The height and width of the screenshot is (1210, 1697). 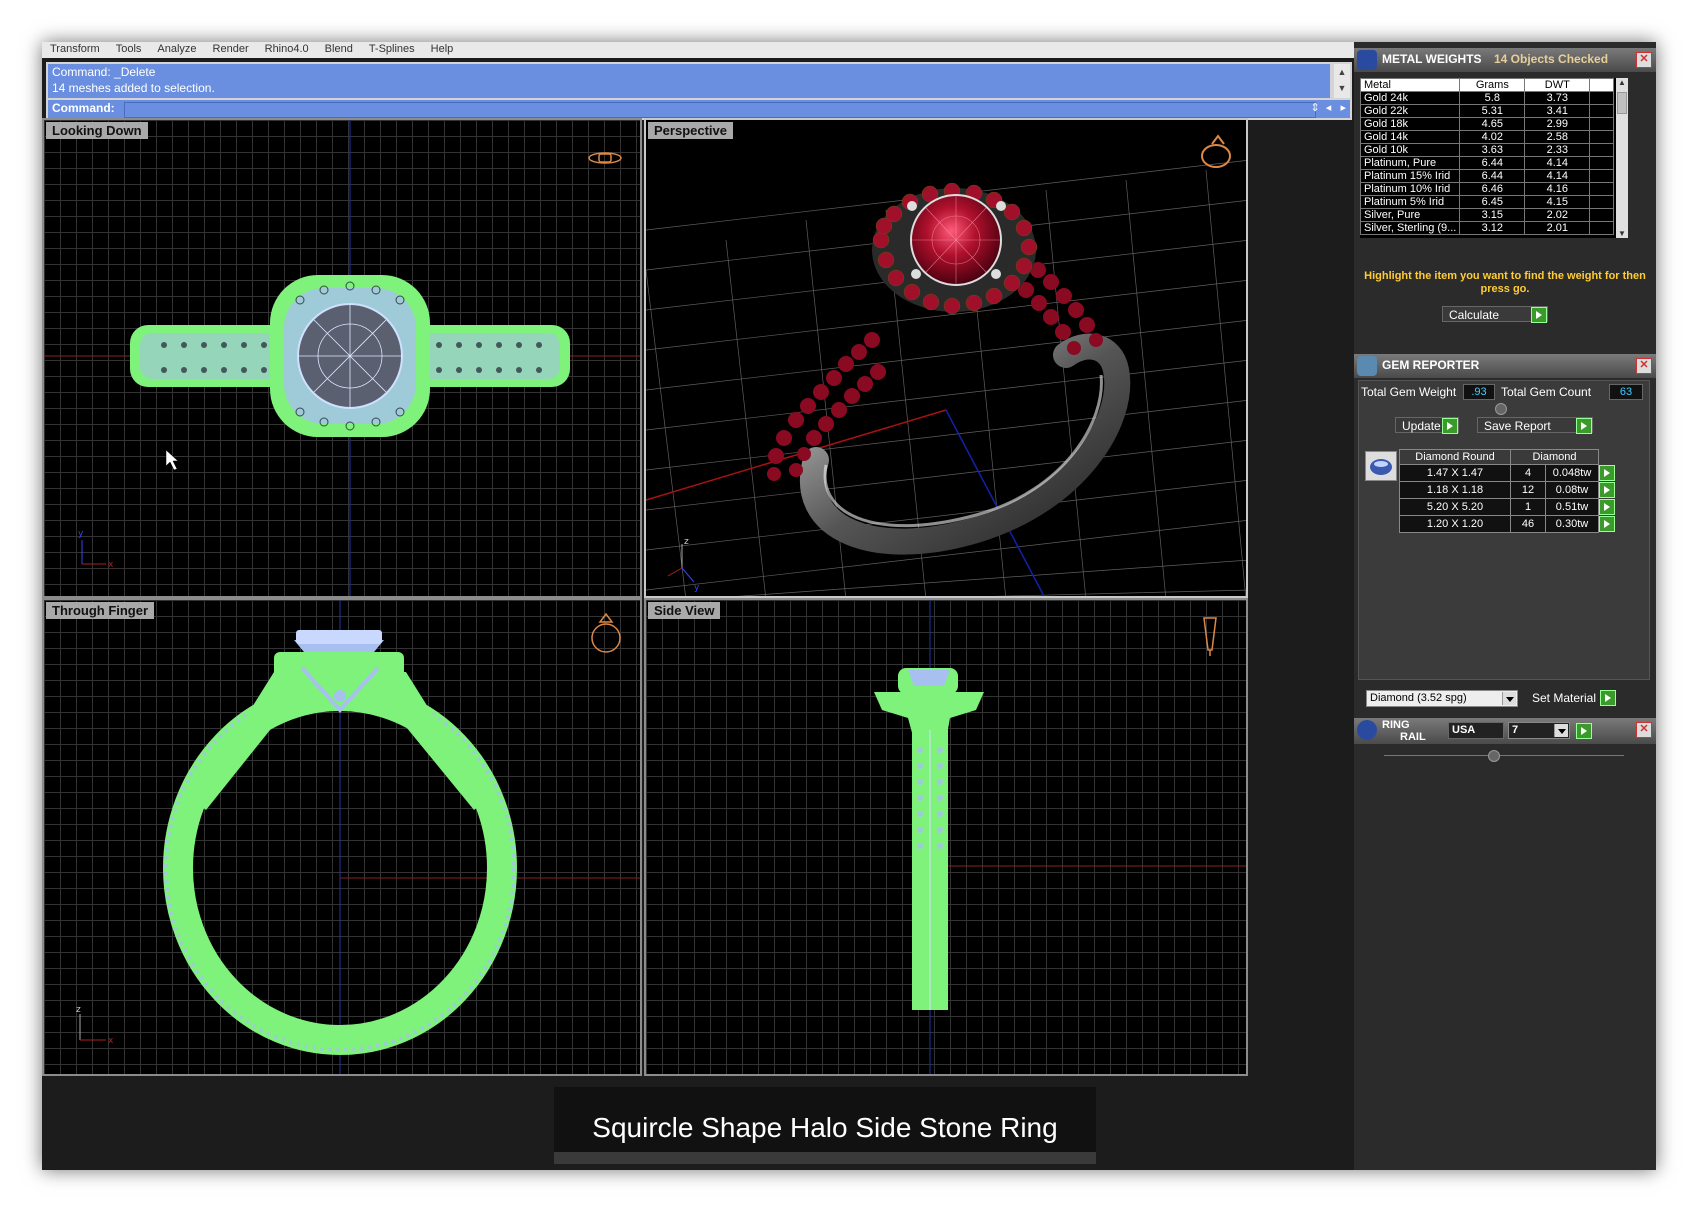 What do you see at coordinates (1539, 730) in the screenshot?
I see `ring-size-select: 7` at bounding box center [1539, 730].